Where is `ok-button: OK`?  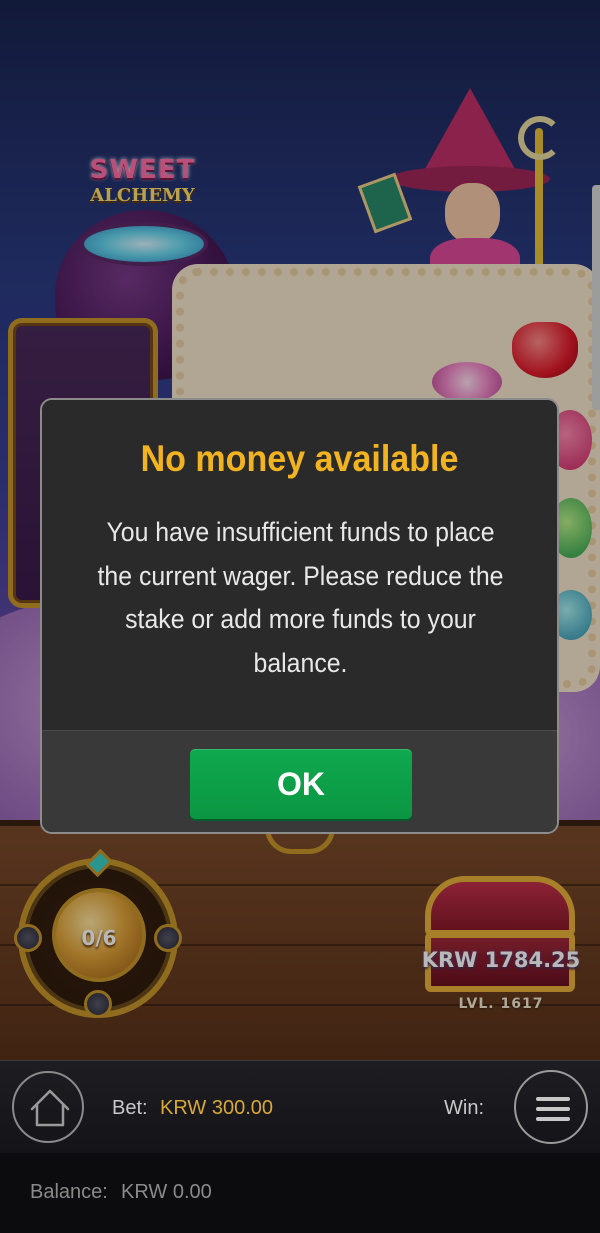
ok-button: OK is located at coordinates (301, 784).